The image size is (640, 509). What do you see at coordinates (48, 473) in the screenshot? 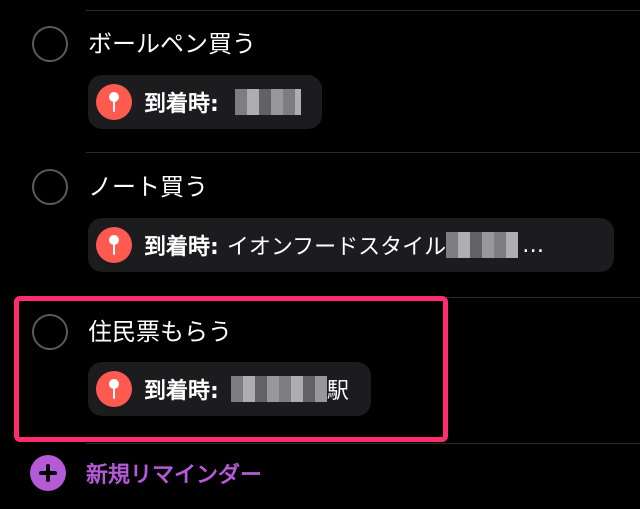
I see `plus-circle-icon` at bounding box center [48, 473].